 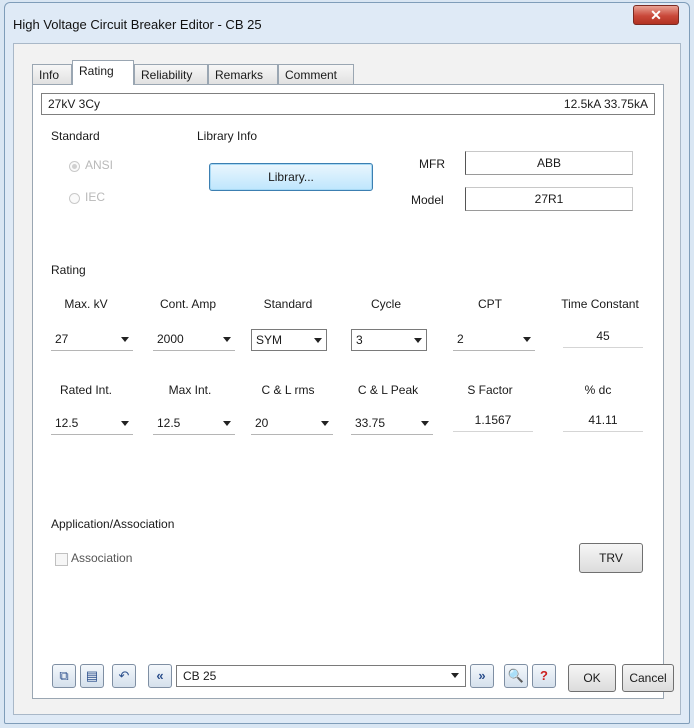 I want to click on find-icon: 🔍, so click(x=516, y=676).